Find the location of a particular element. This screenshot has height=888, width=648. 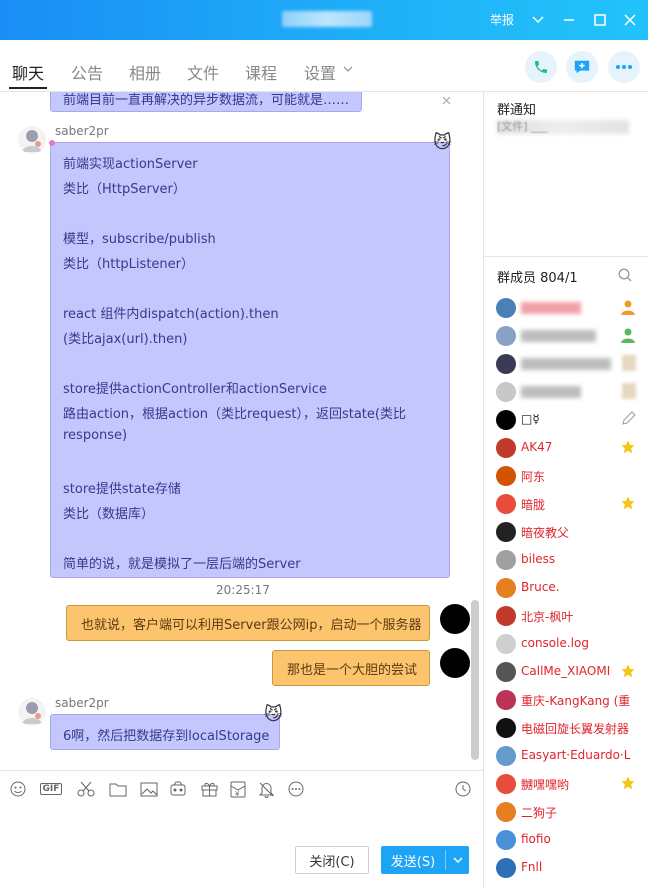

message-bubble-self: 也就说，客户端可以利用Server跟公网ip，启动一个服务器 is located at coordinates (248, 623).